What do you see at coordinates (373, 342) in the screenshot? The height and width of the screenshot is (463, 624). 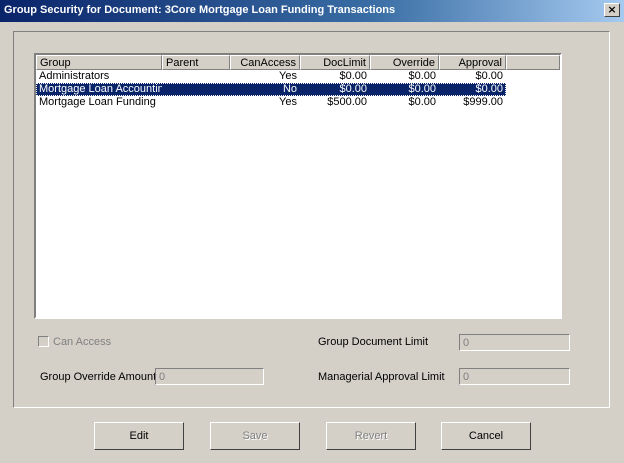 I see `group-document-limit-label: Group Document Limit` at bounding box center [373, 342].